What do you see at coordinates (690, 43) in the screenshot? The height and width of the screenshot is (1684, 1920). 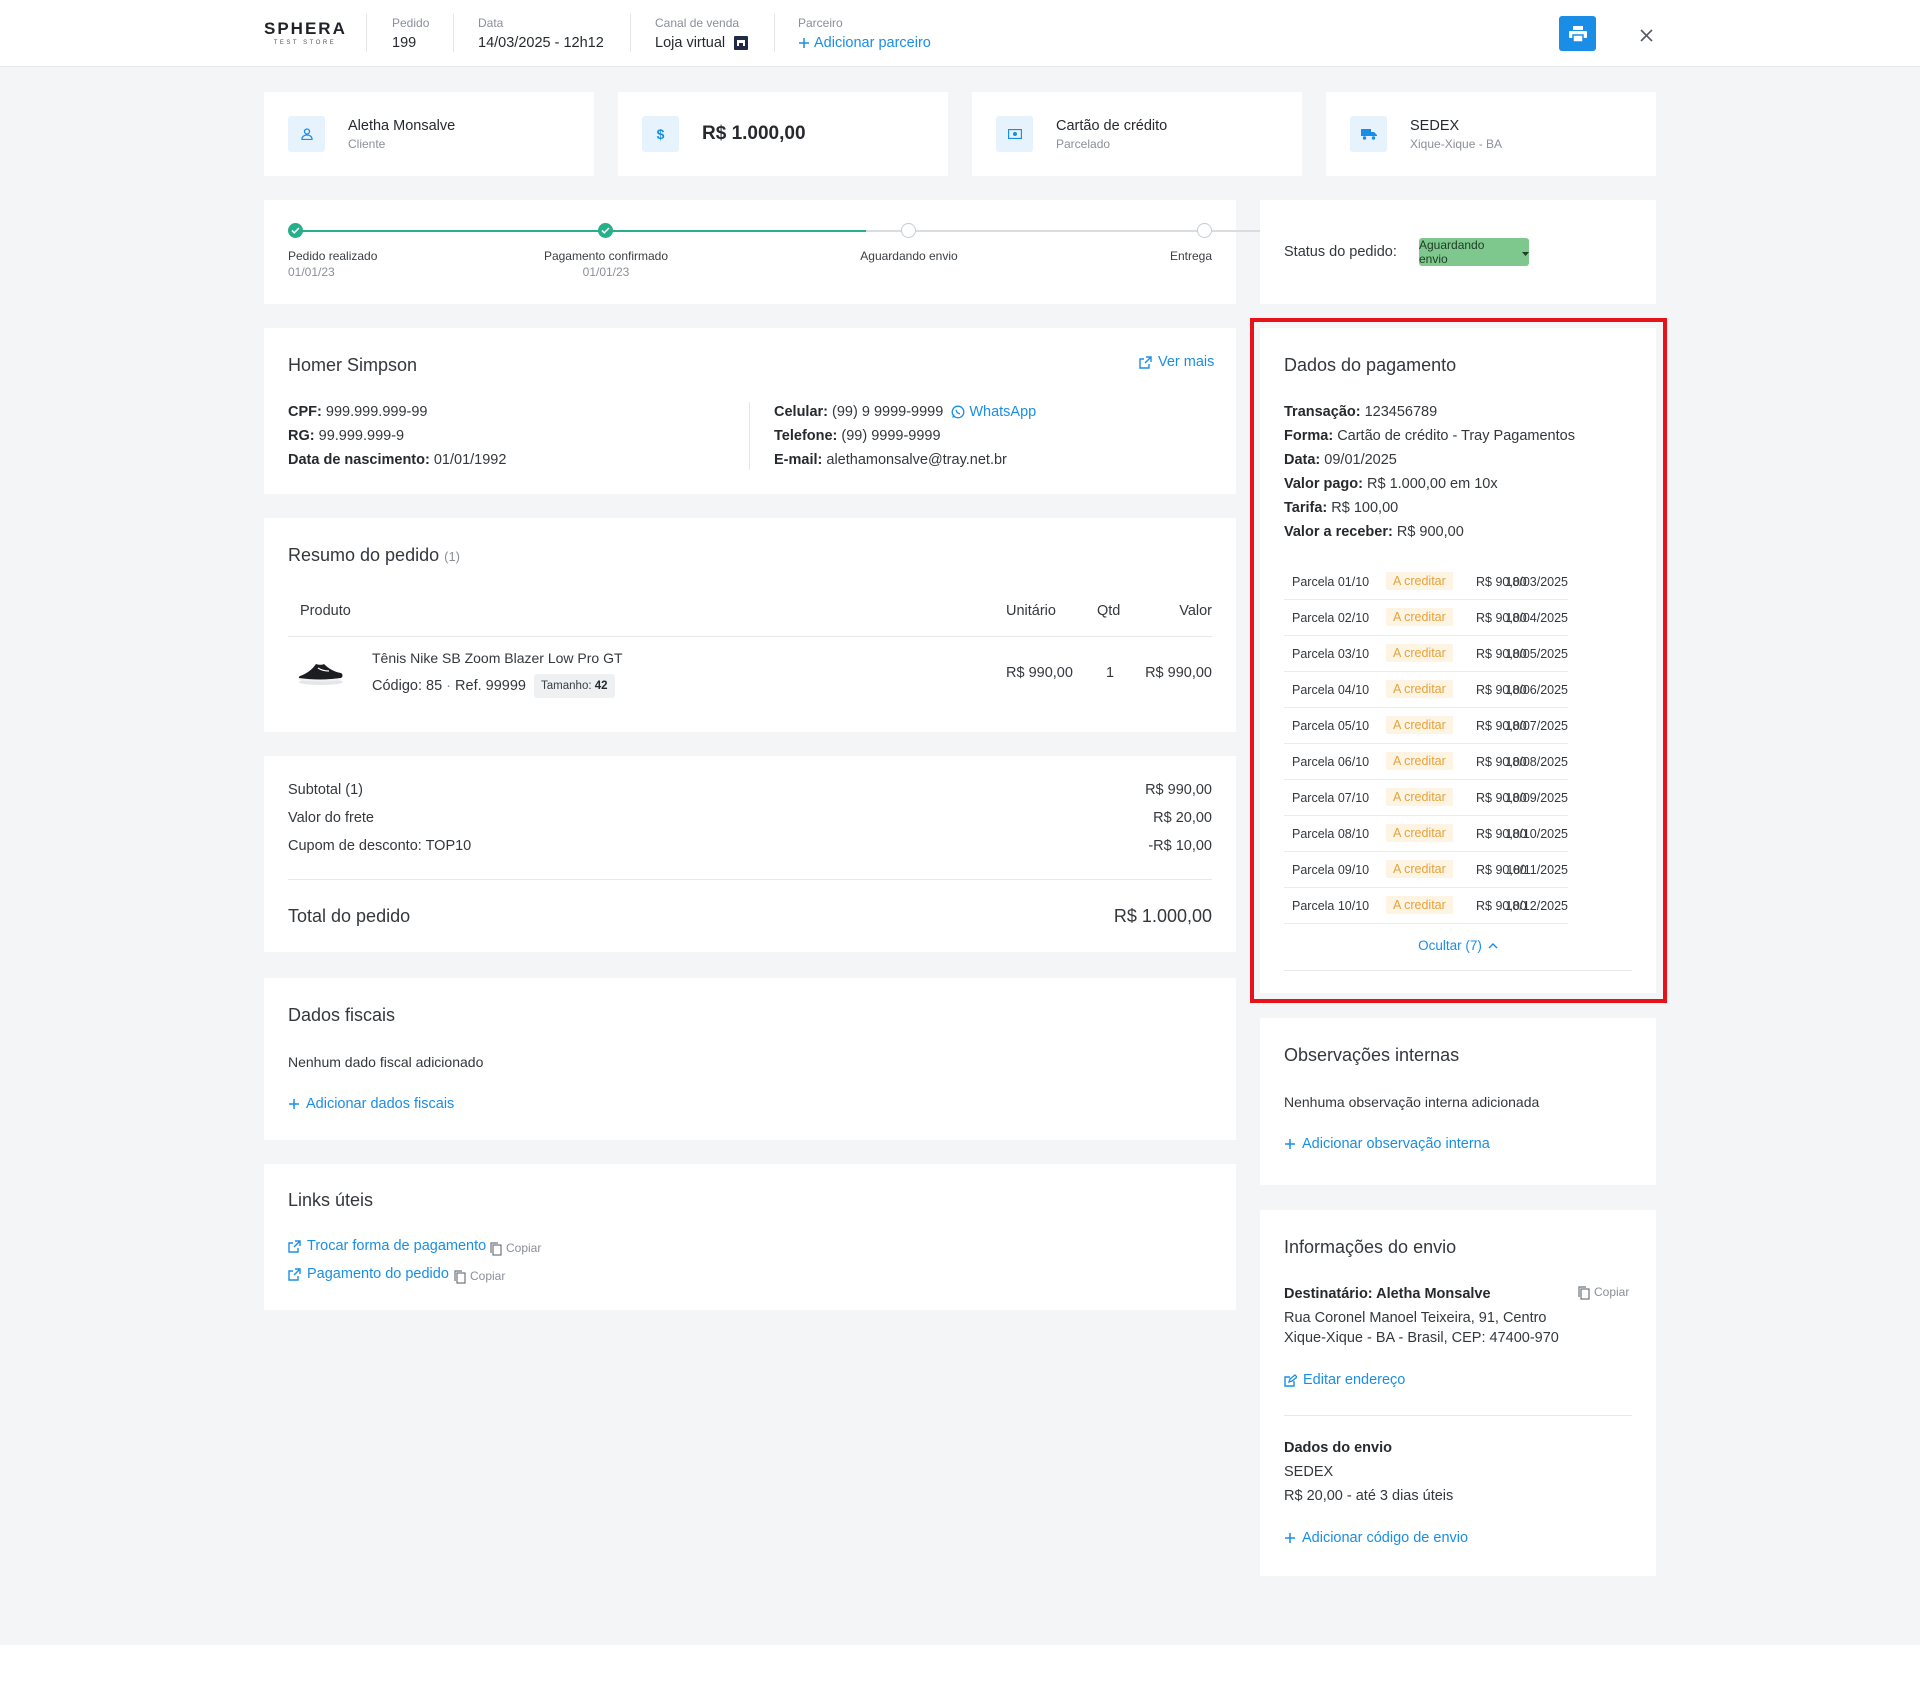 I see `sales-channel-value: Loja virtual` at bounding box center [690, 43].